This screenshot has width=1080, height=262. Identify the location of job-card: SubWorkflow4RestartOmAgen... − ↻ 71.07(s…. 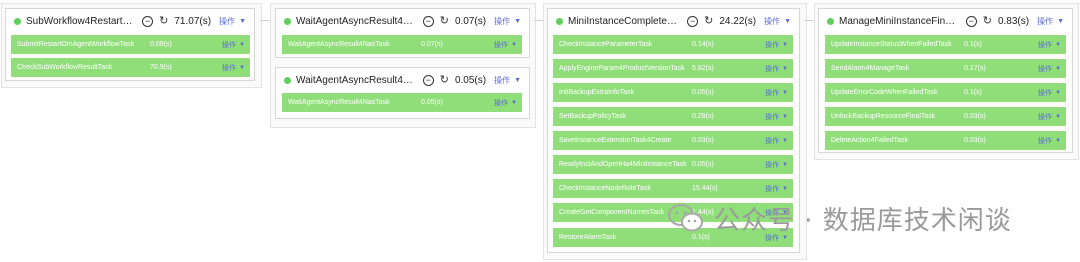
(130, 44).